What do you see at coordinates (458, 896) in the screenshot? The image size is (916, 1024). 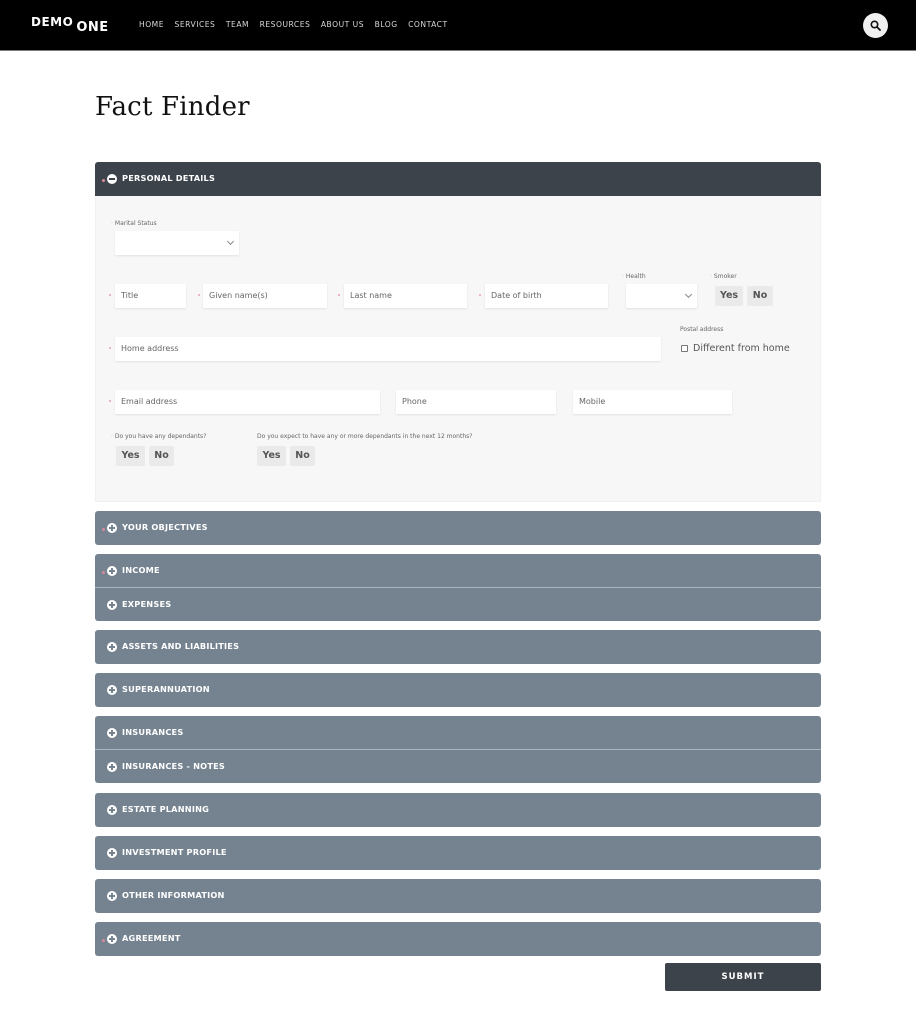 I see `section-header-other-information: OTHER INFORMATION` at bounding box center [458, 896].